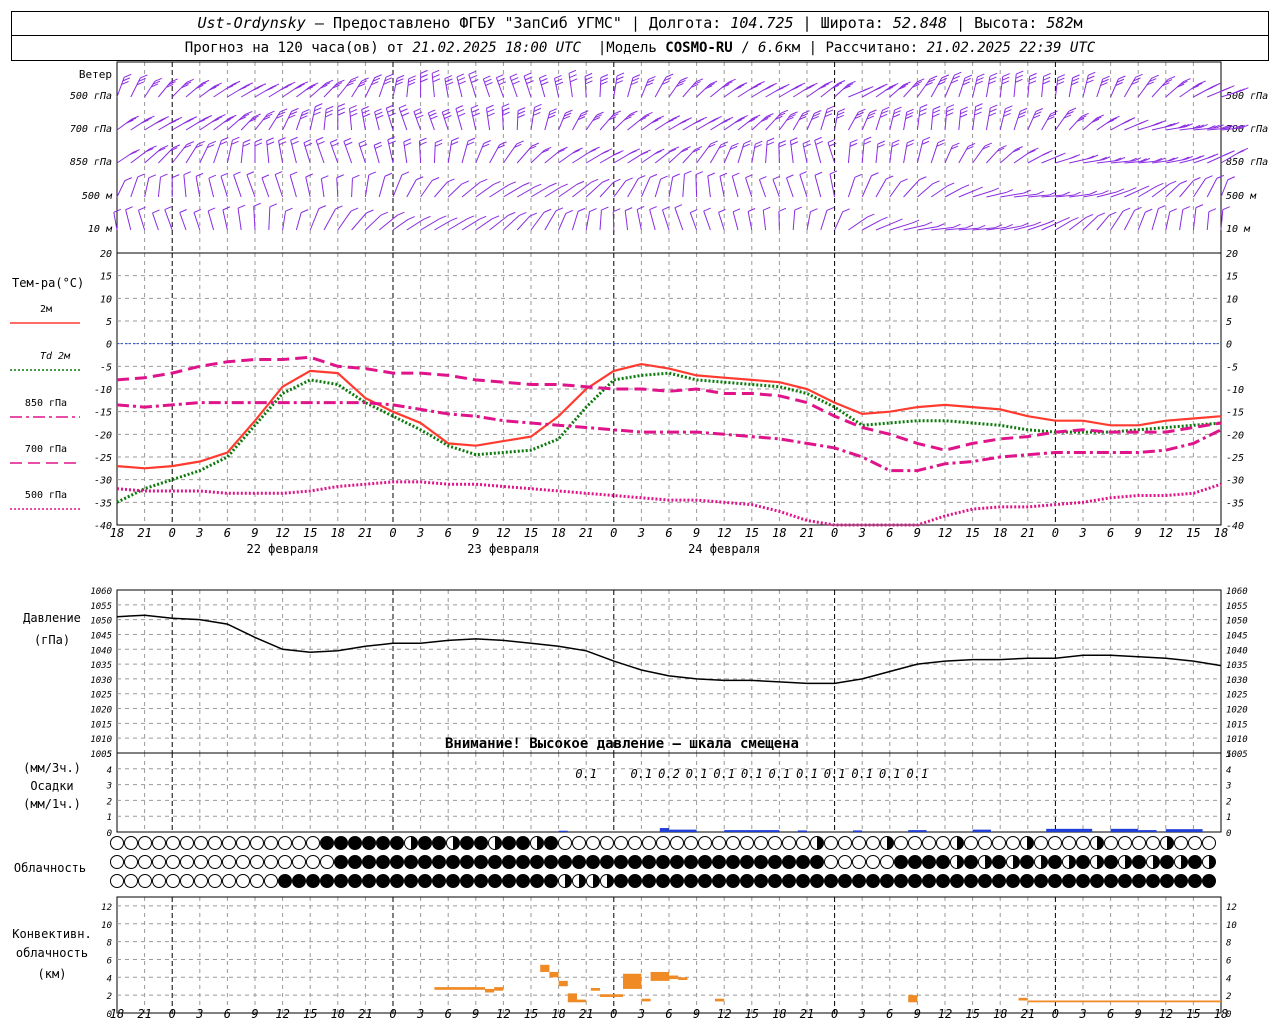 The height and width of the screenshot is (1024, 1280). Describe the element at coordinates (1228, 944) in the screenshot. I see `conv-ytick-label-right: 8` at that location.